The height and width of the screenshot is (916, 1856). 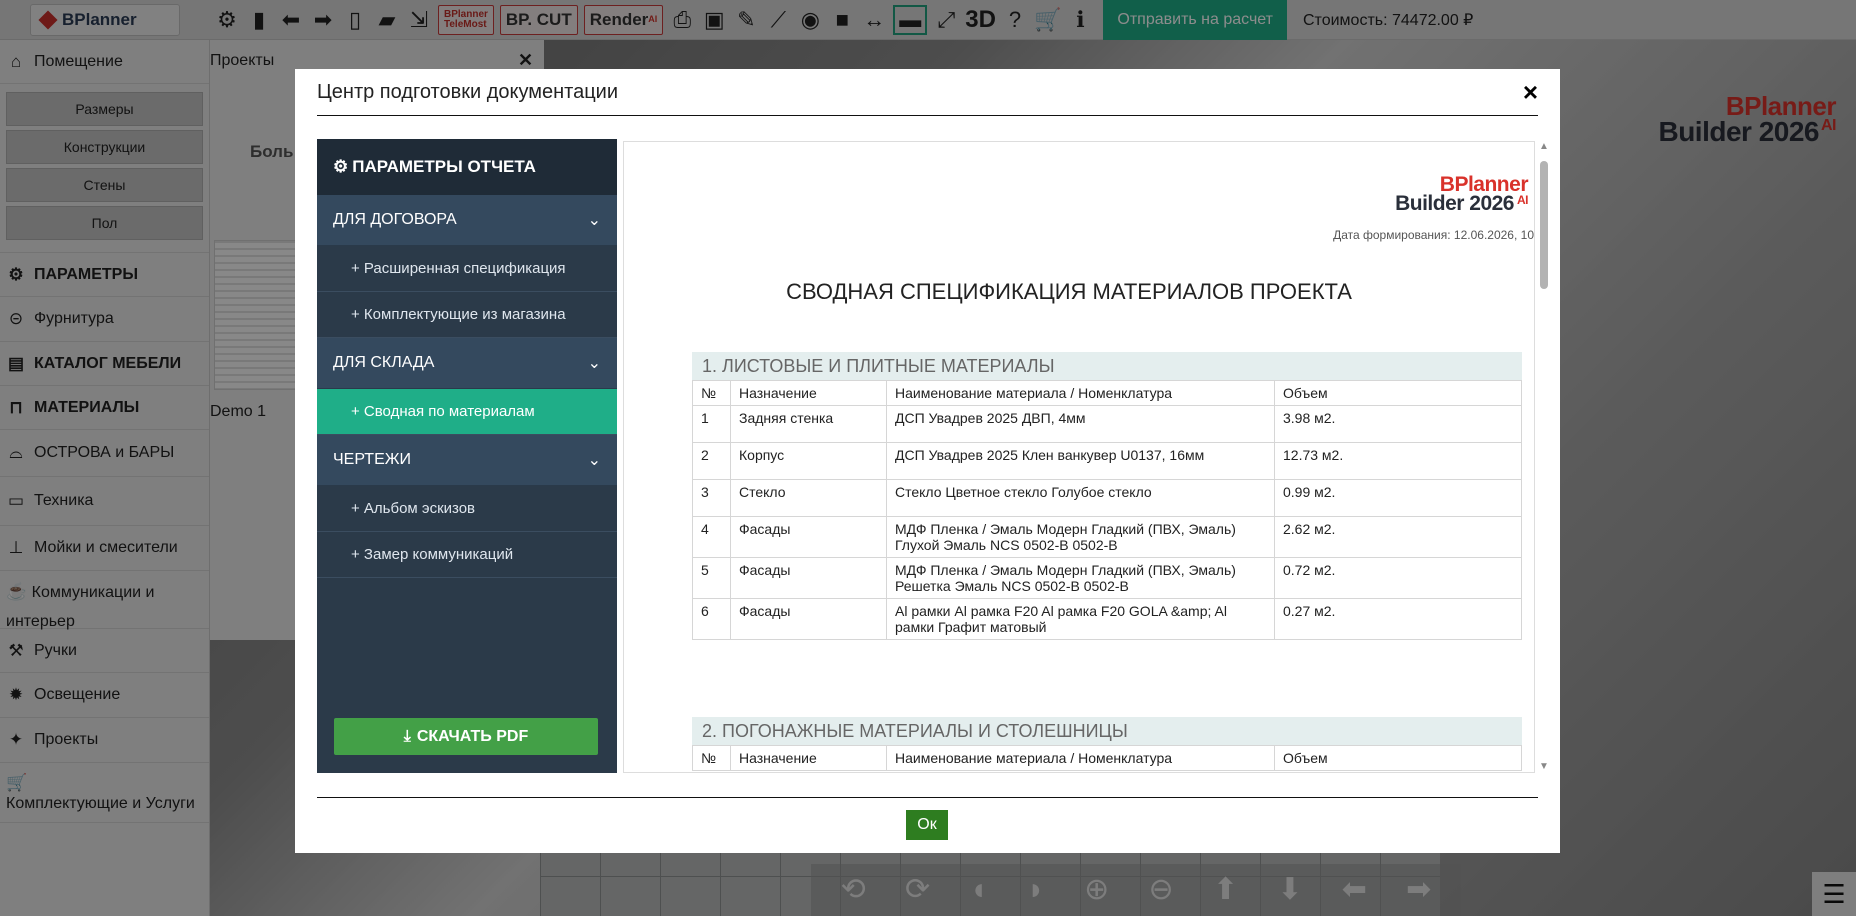 What do you see at coordinates (1544, 457) in the screenshot?
I see `document-scrollbar: ▲ ▼` at bounding box center [1544, 457].